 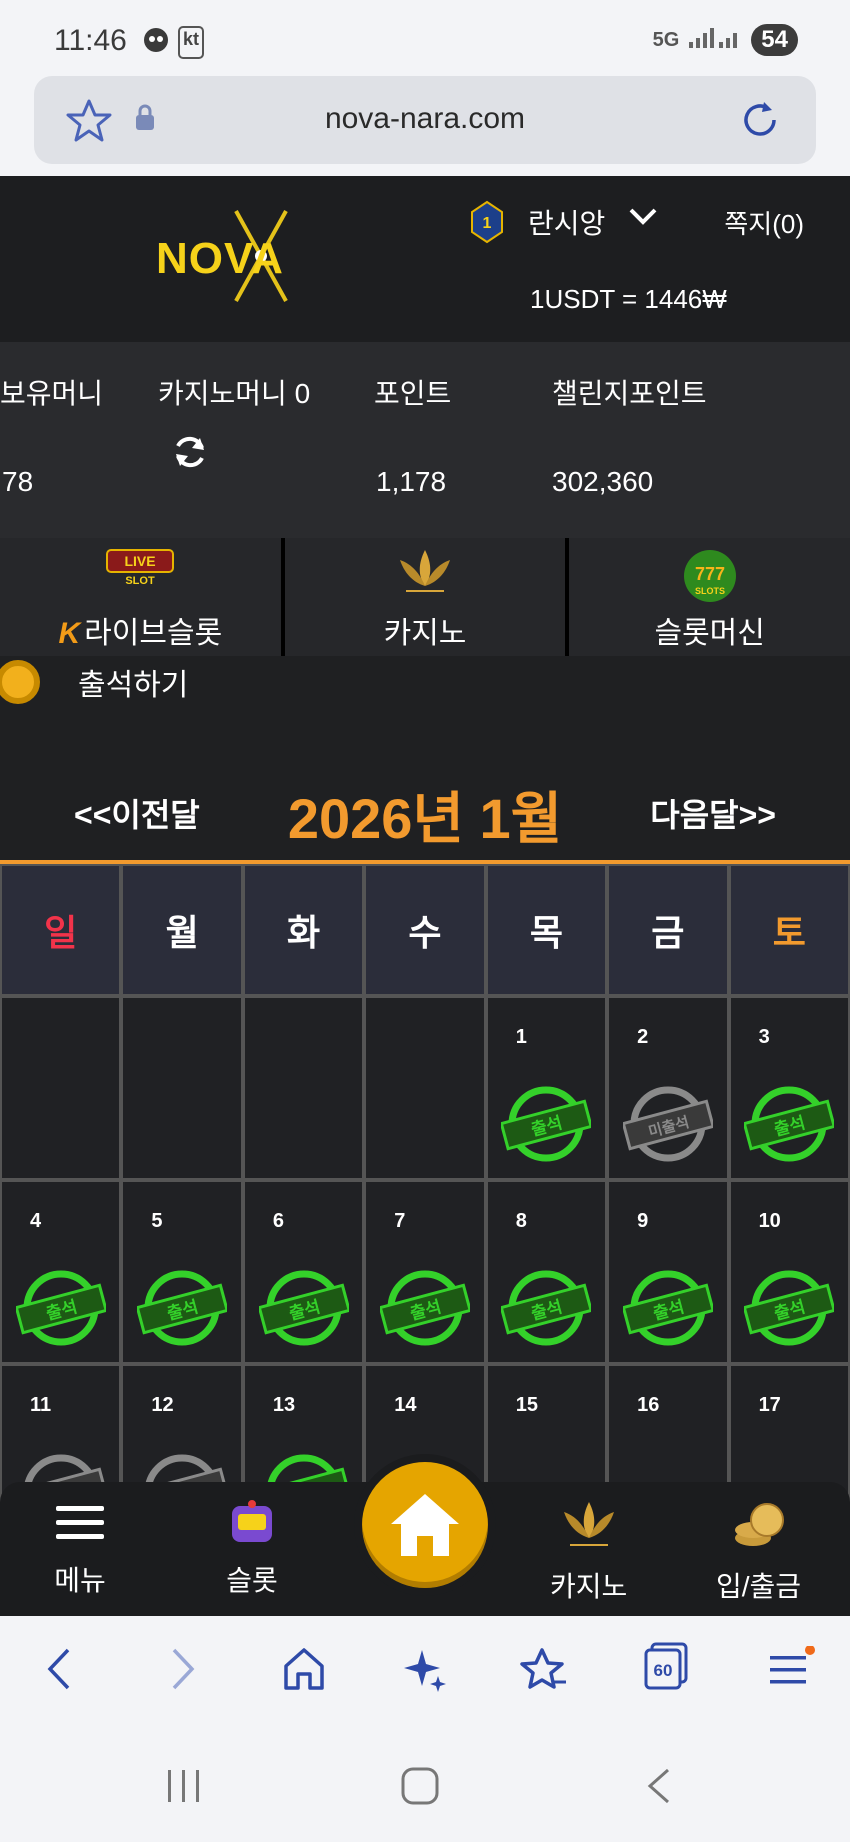 What do you see at coordinates (80, 1522) in the screenshot?
I see `hamburger-icon` at bounding box center [80, 1522].